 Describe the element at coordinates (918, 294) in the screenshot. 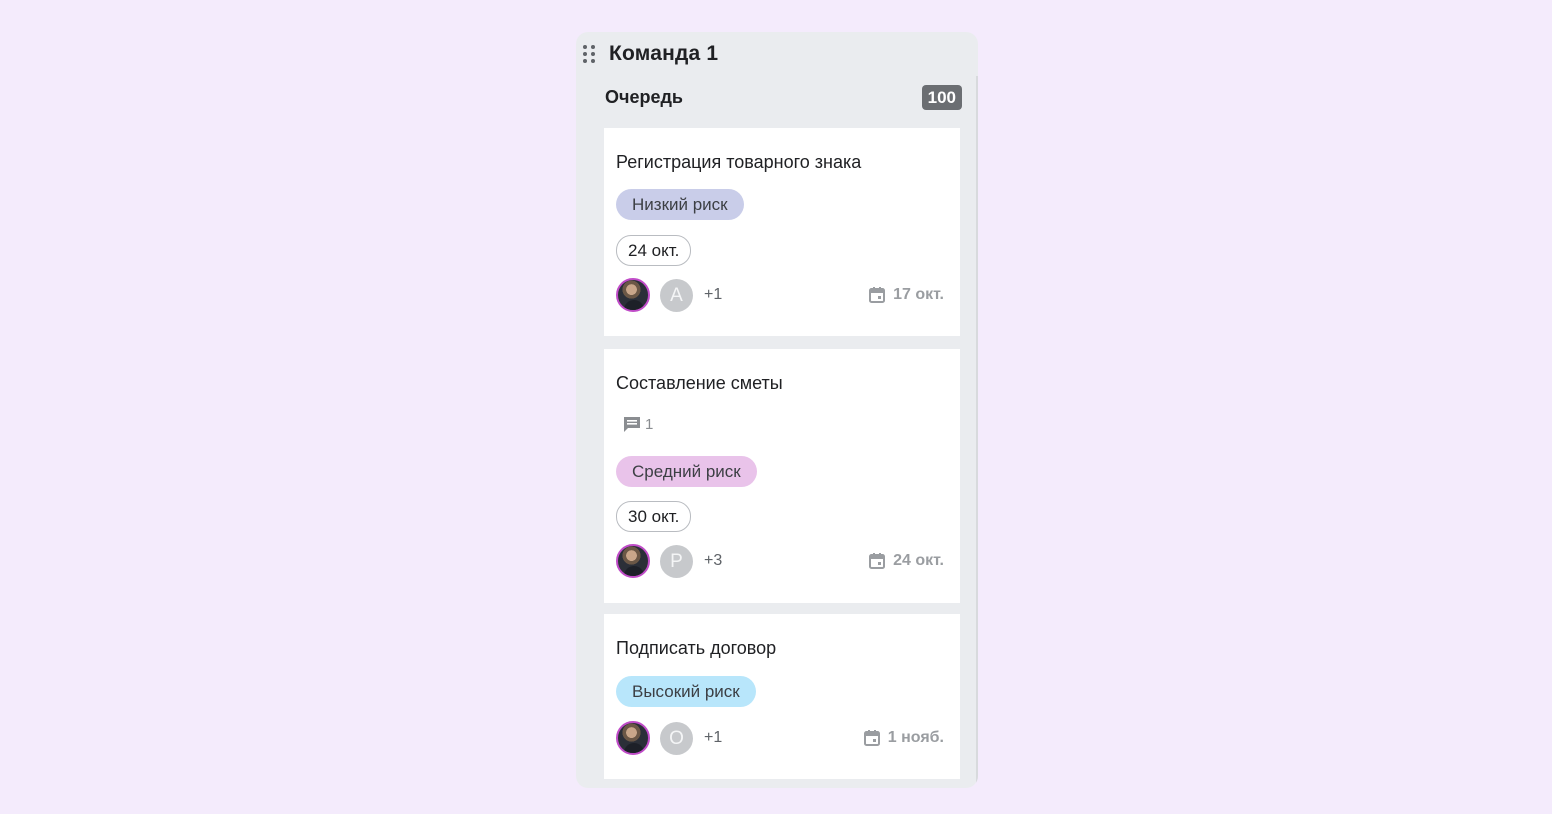

I see `due-date-label: 17 окт.` at that location.